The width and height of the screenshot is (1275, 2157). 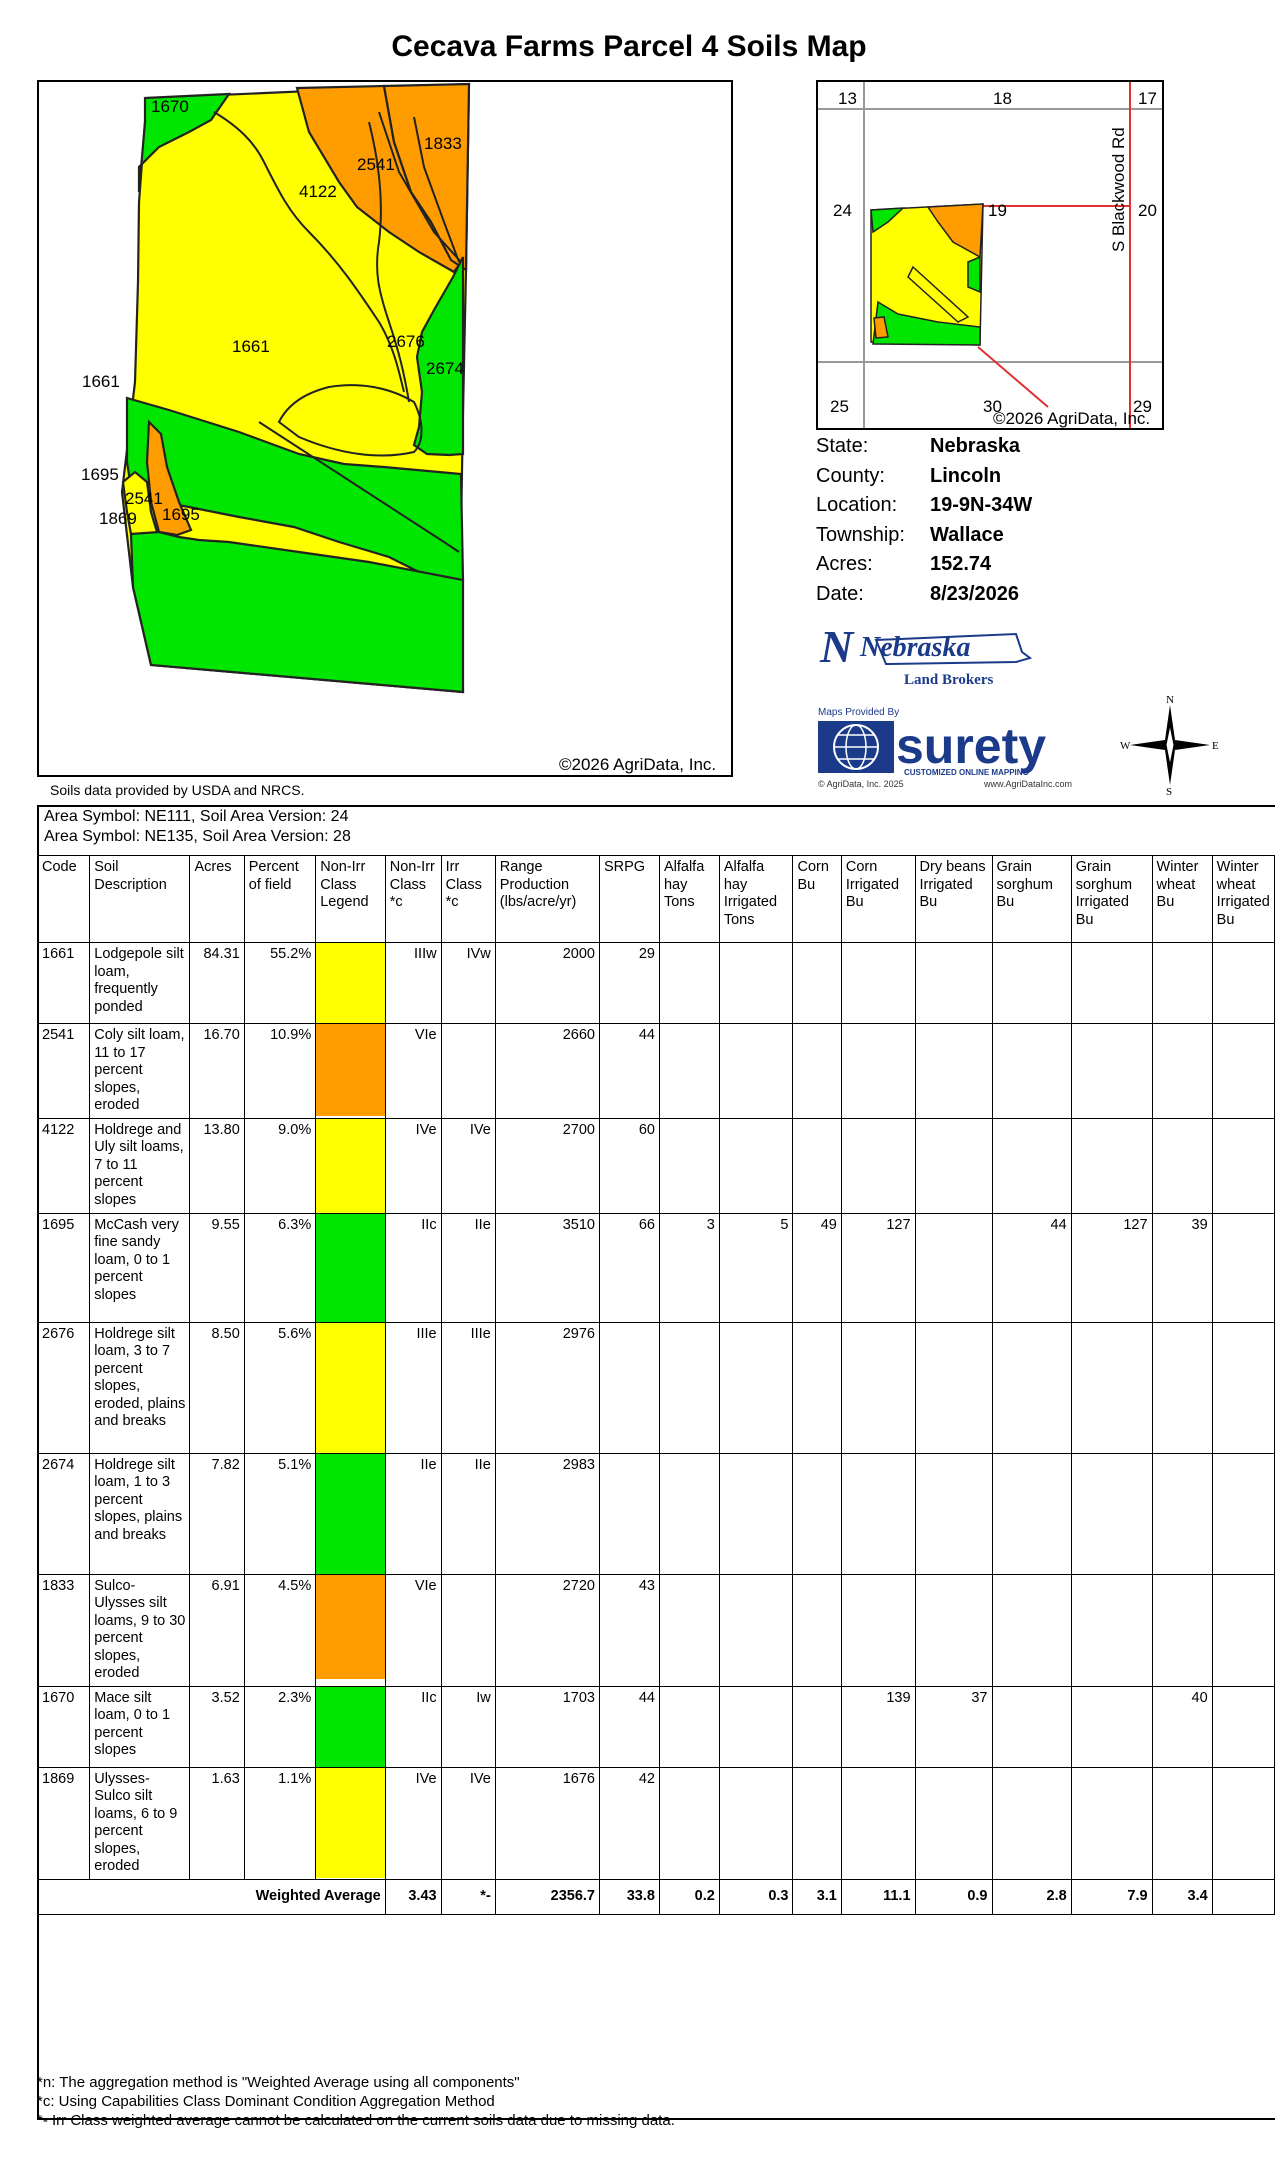 I want to click on cell-nonirr: IVe, so click(x=413, y=1823).